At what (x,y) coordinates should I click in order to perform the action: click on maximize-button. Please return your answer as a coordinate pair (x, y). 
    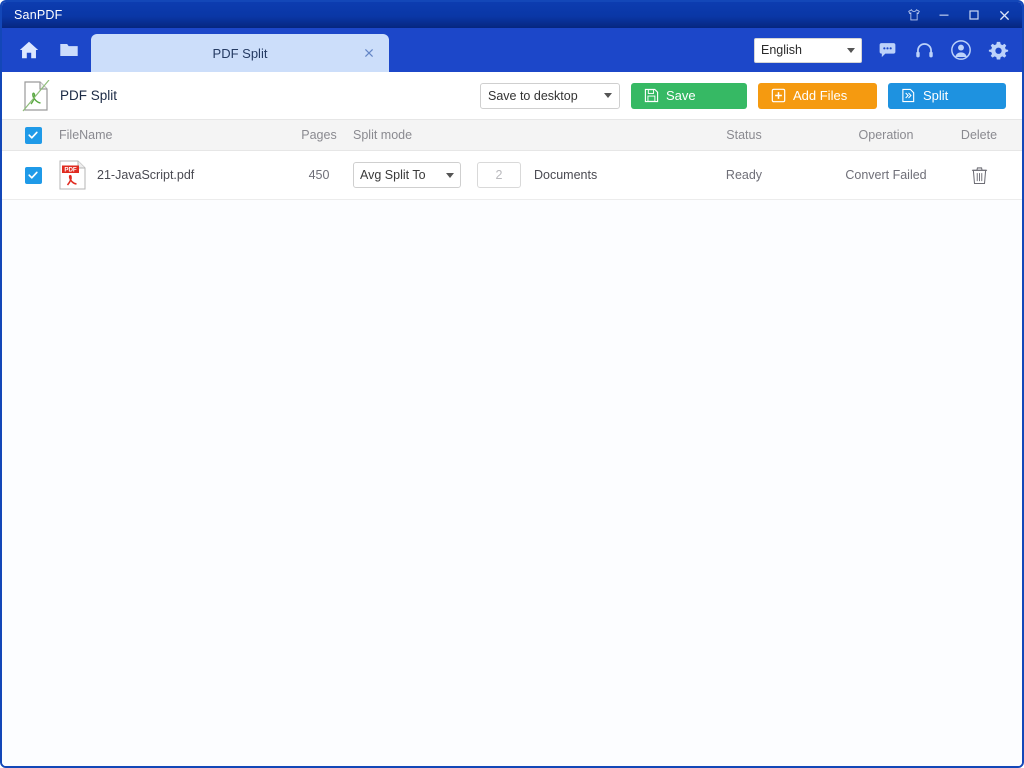
    Looking at the image, I should click on (974, 15).